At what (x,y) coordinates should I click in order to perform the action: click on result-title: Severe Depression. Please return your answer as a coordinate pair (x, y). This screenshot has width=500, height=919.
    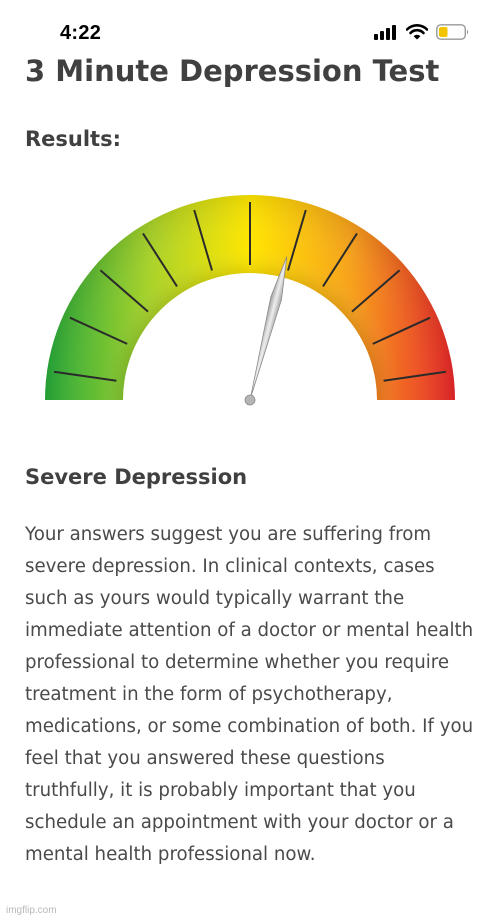
    Looking at the image, I should click on (136, 477).